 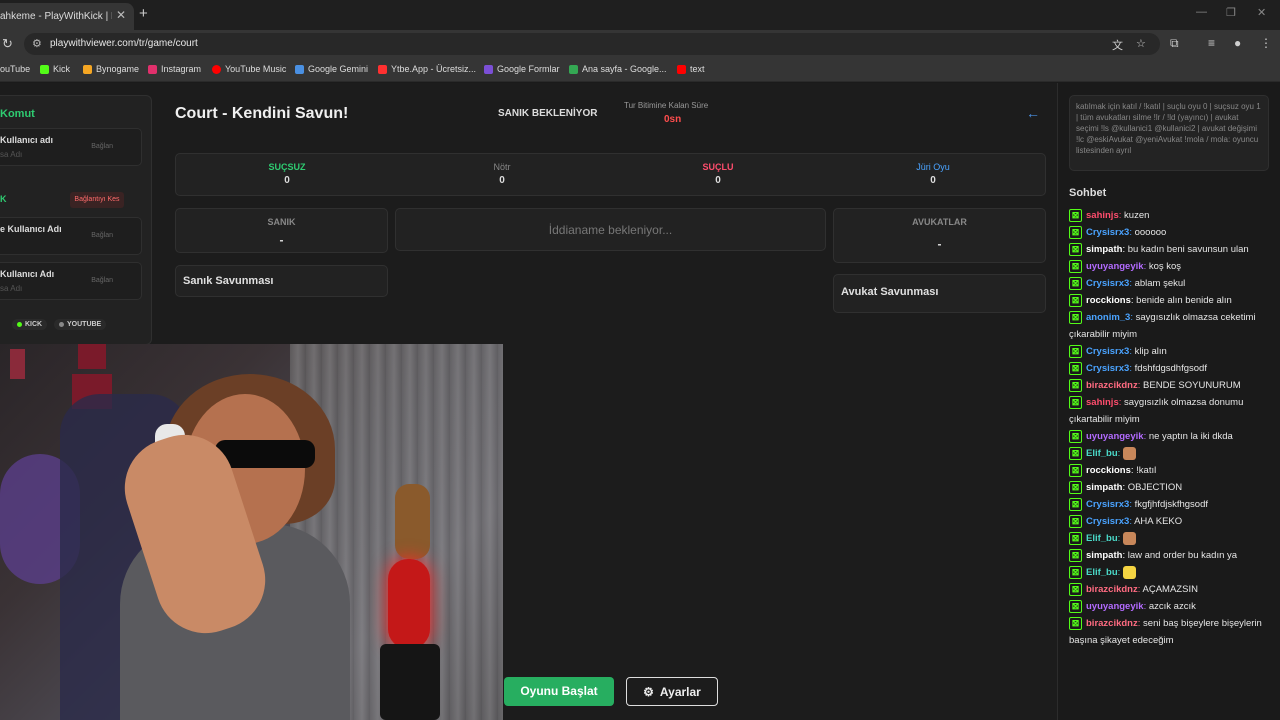 I want to click on new-tab-icon: +, so click(x=143, y=13).